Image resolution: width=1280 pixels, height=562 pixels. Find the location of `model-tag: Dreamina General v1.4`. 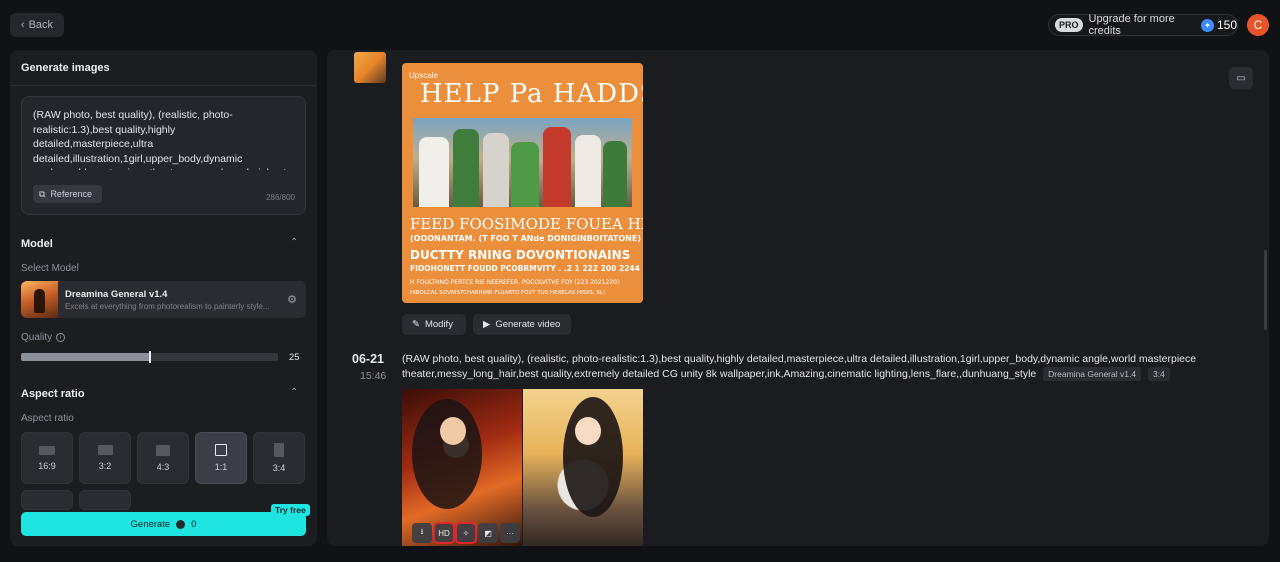

model-tag: Dreamina General v1.4 is located at coordinates (1092, 373).